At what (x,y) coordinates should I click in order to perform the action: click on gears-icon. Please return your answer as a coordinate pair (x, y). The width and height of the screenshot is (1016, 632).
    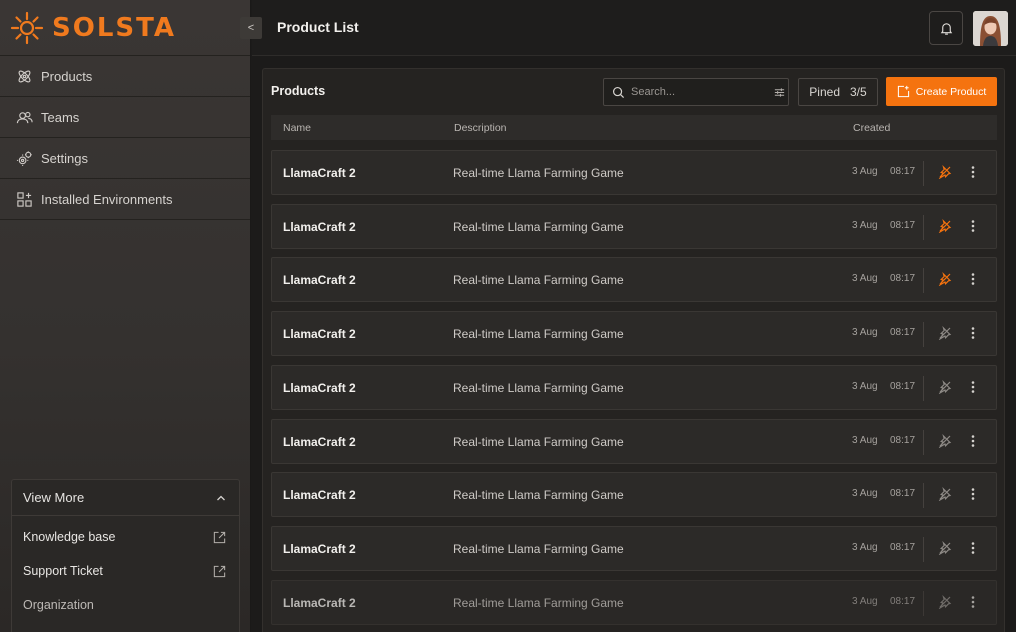
    Looking at the image, I should click on (24, 158).